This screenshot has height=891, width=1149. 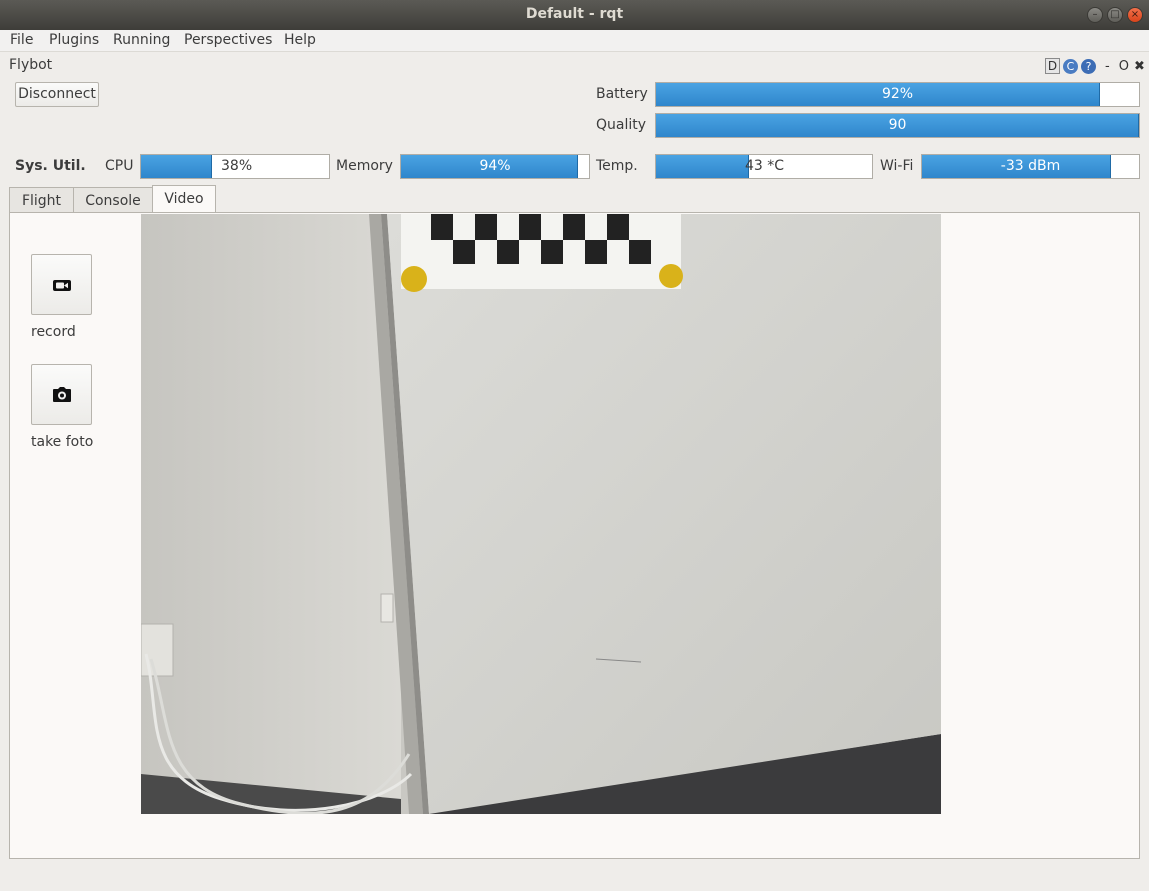 What do you see at coordinates (364, 166) in the screenshot?
I see `memory-label: Memory` at bounding box center [364, 166].